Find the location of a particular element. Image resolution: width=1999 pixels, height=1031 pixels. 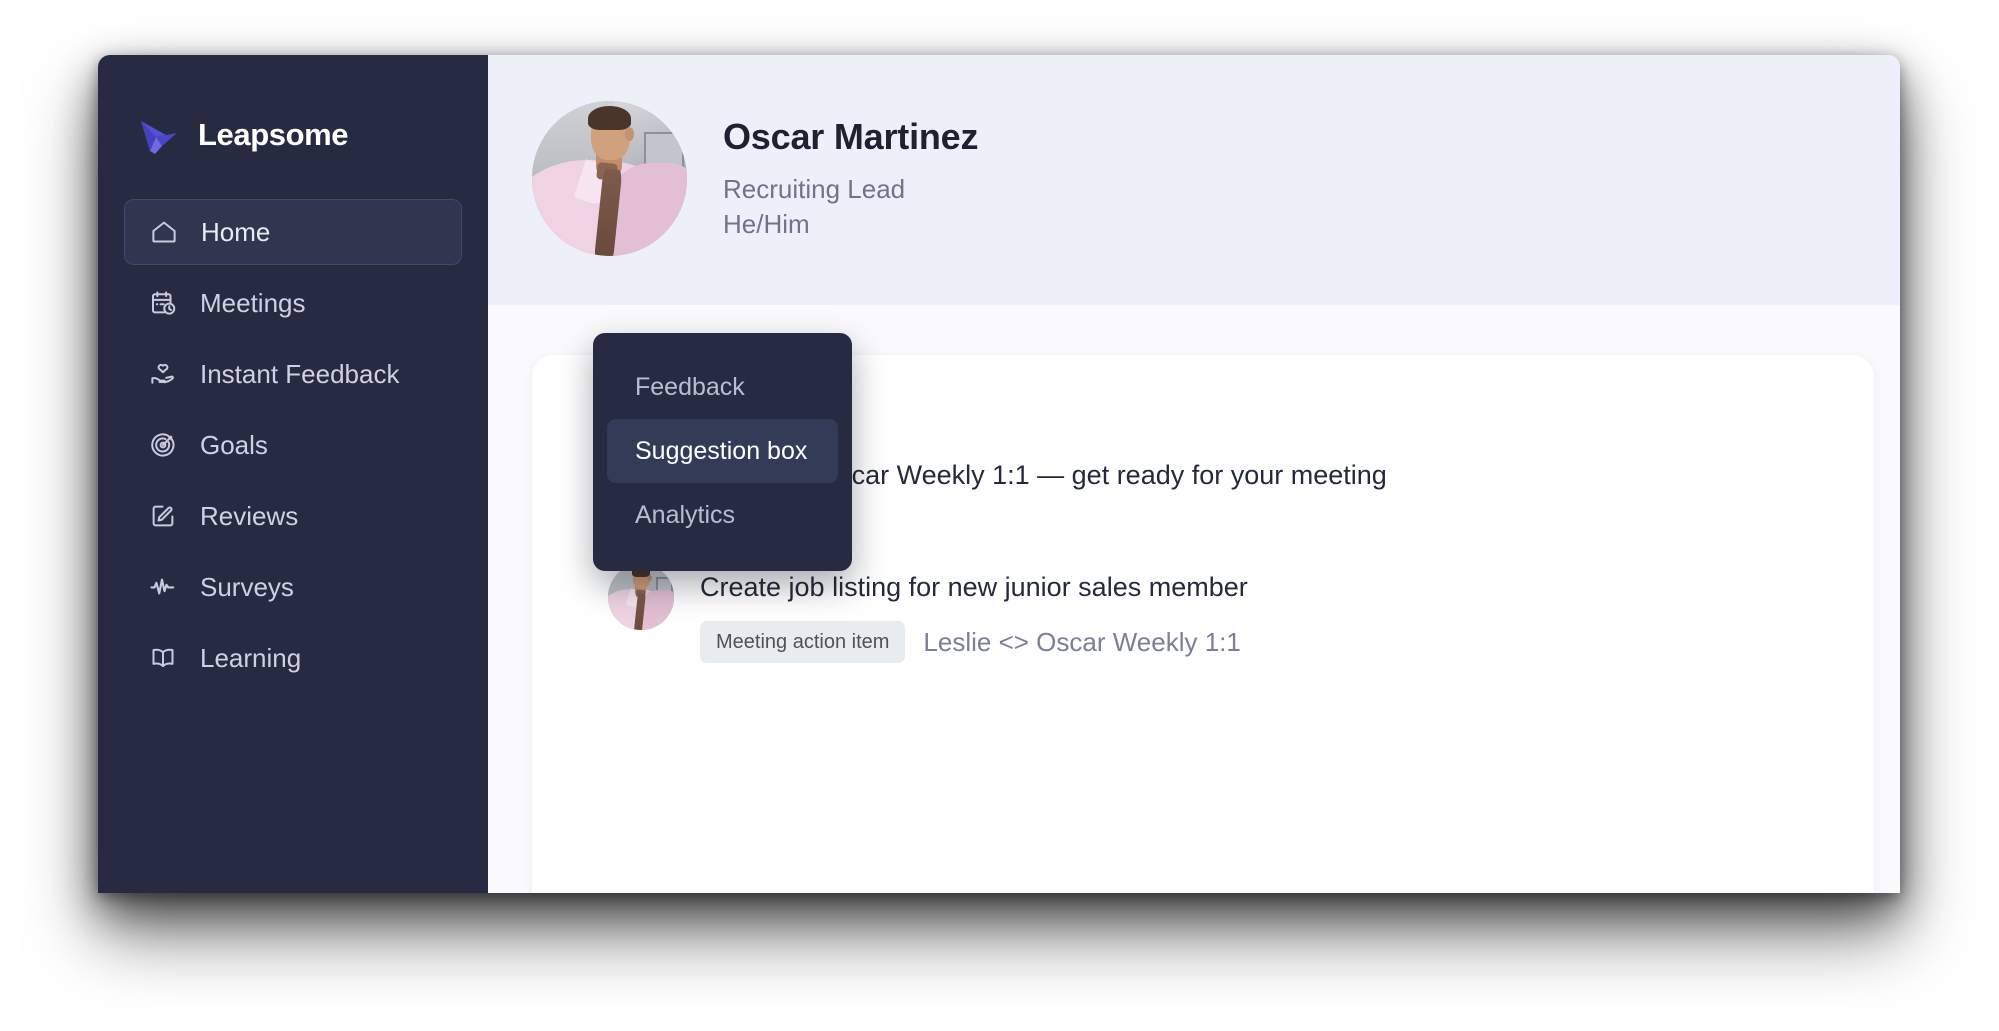

dropdown-item-feedback: Feedback is located at coordinates (722, 387).